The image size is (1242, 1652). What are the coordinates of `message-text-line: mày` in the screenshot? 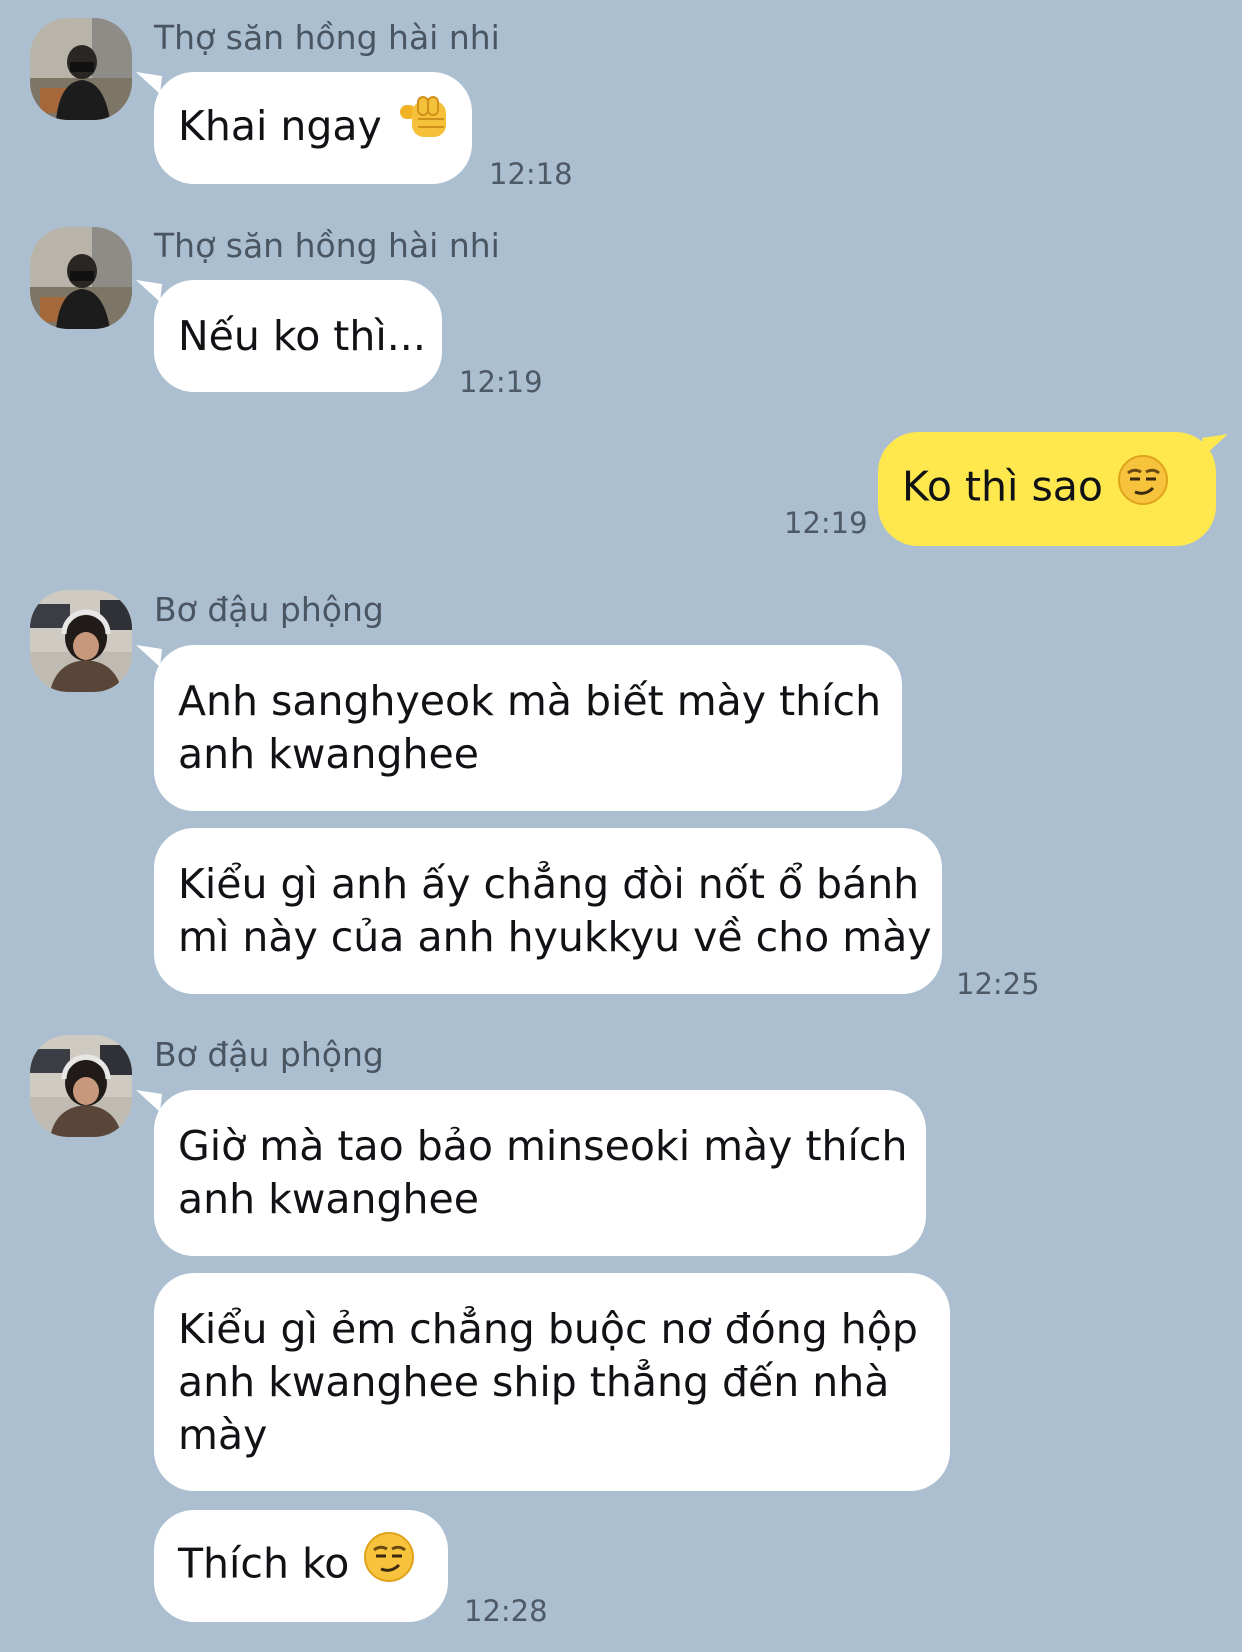 It's located at (223, 1434).